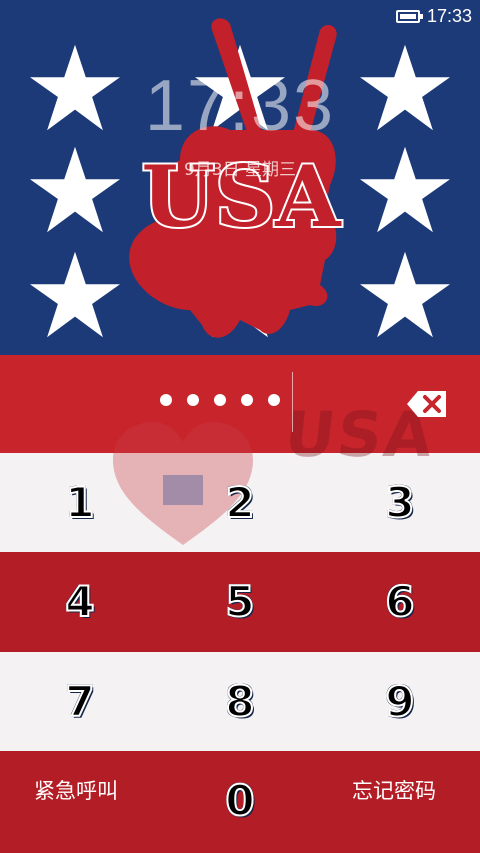 The width and height of the screenshot is (480, 853). I want to click on key-4: 4, so click(80, 601).